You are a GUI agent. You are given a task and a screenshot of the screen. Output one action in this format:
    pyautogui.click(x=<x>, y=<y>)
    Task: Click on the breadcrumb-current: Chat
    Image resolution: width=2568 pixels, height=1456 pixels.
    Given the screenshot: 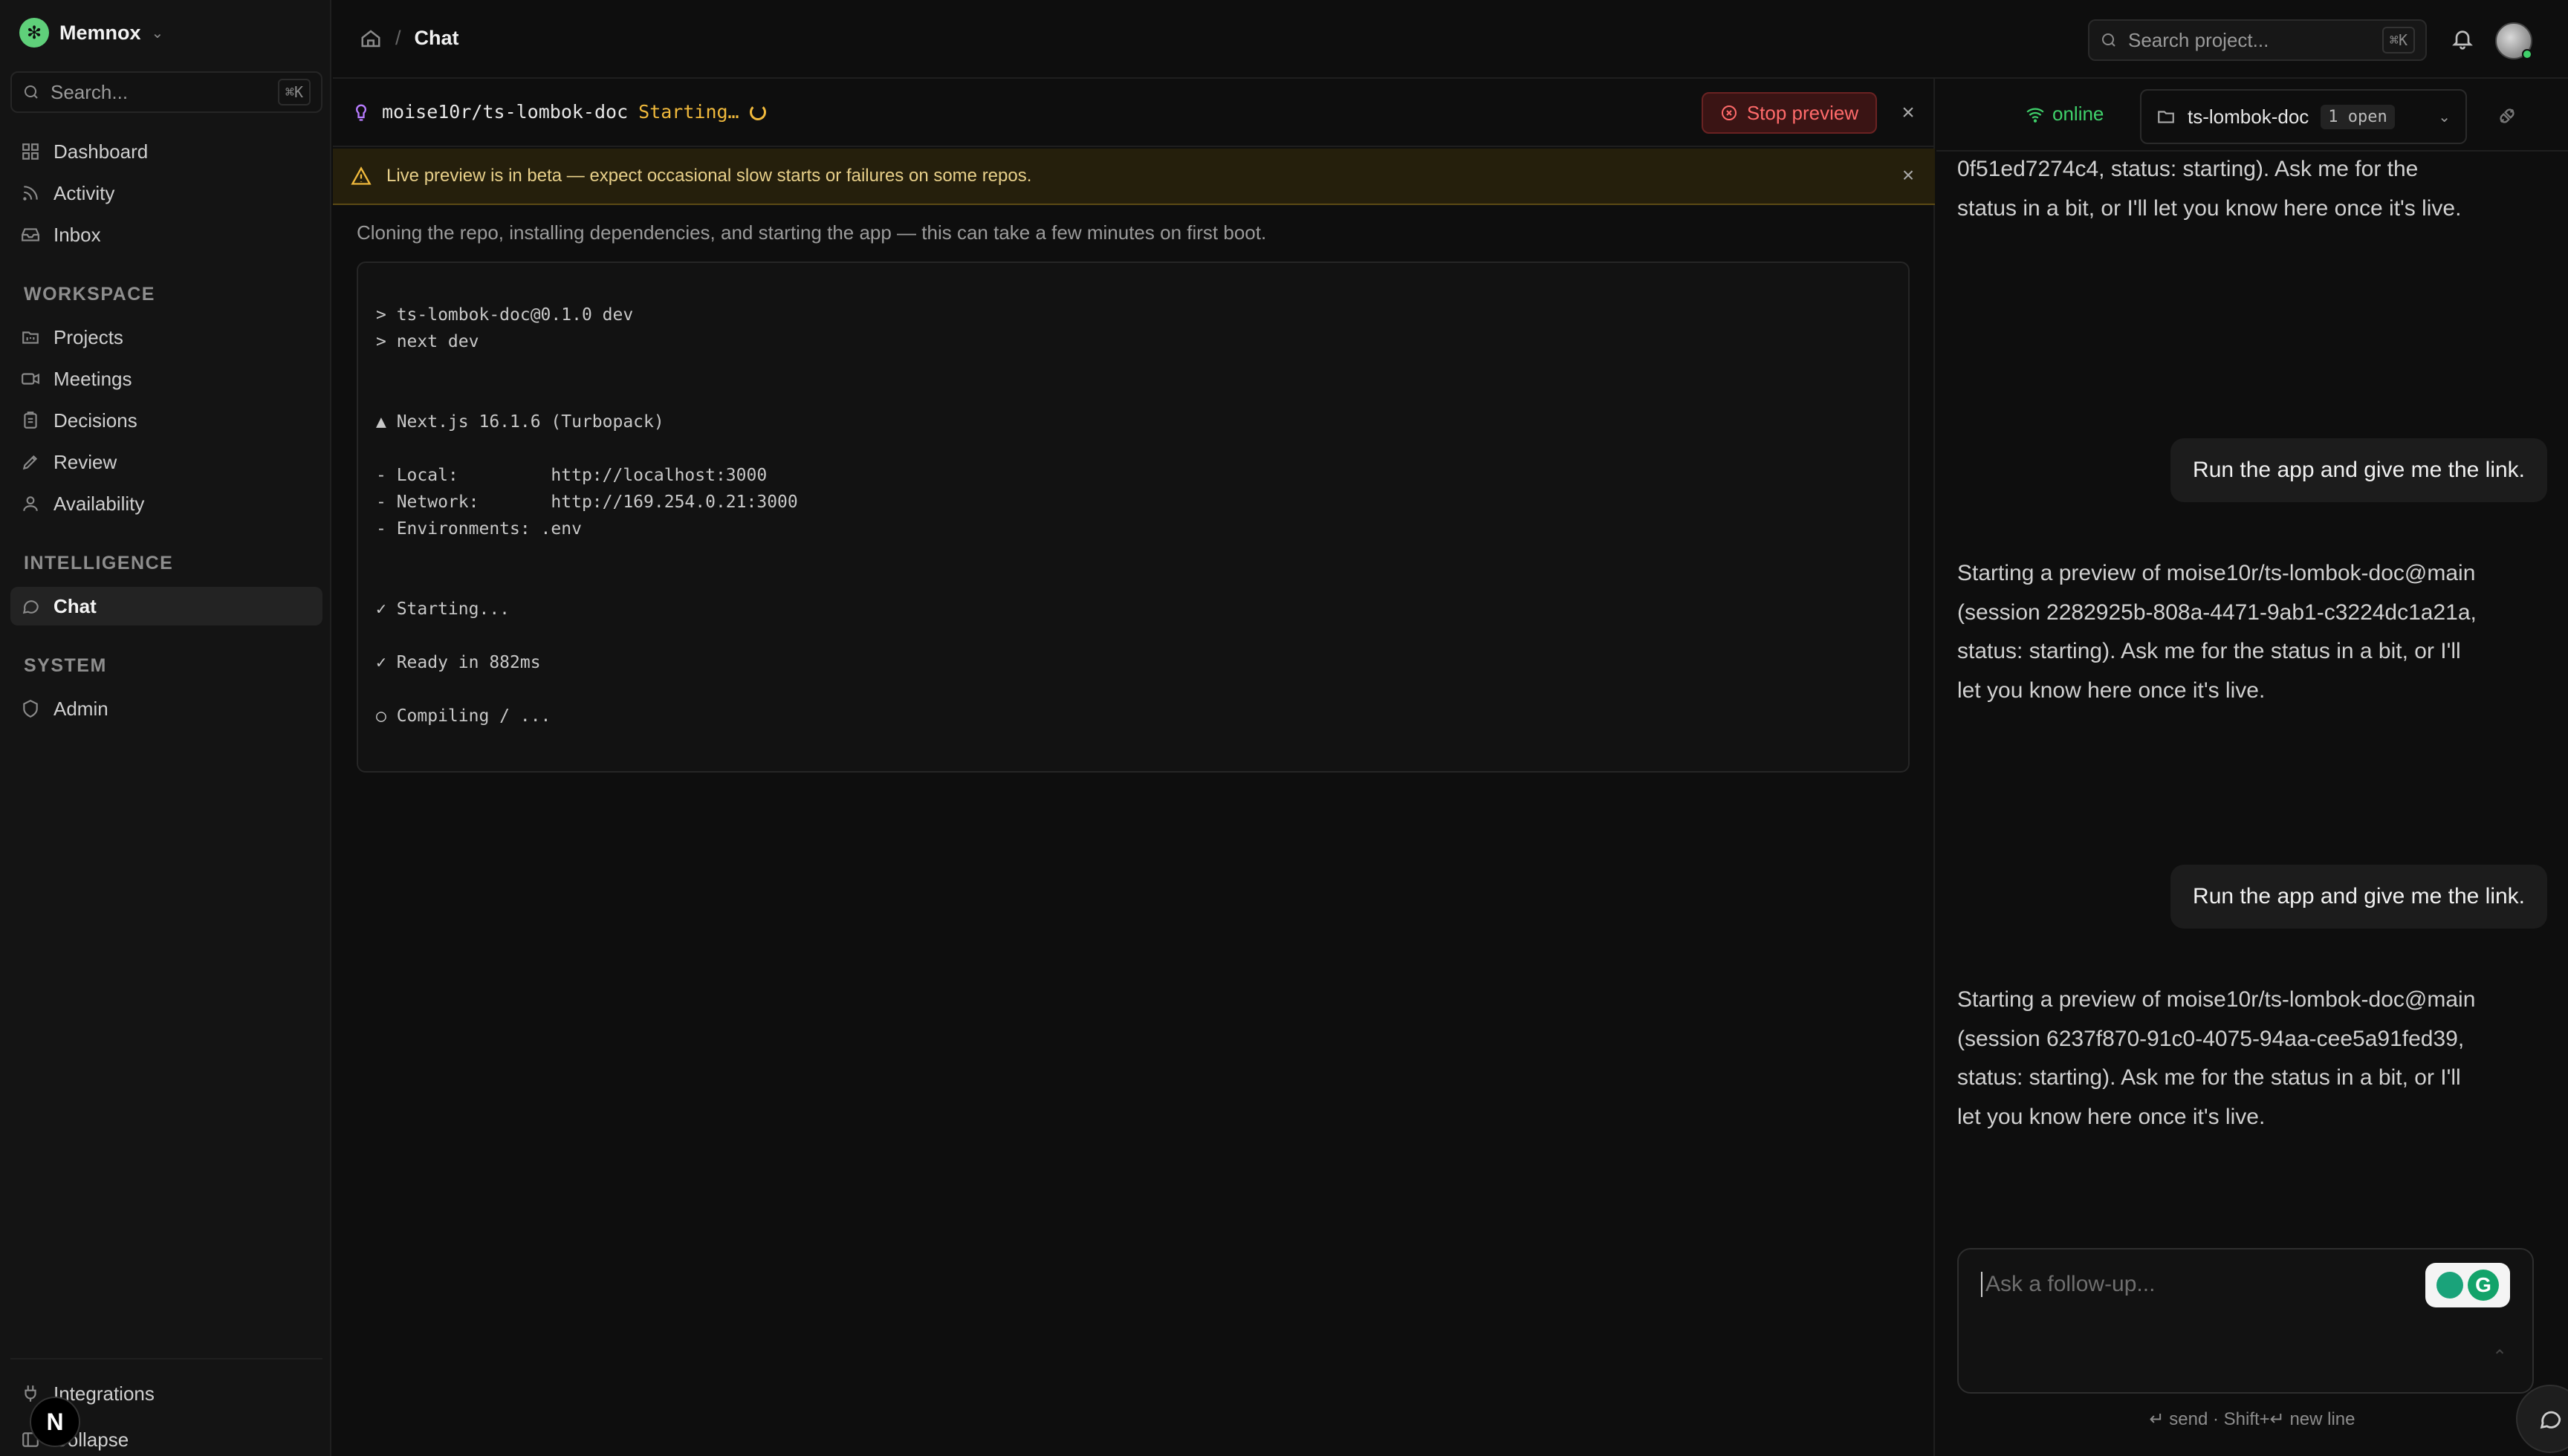 What is the action you would take?
    pyautogui.click(x=436, y=38)
    